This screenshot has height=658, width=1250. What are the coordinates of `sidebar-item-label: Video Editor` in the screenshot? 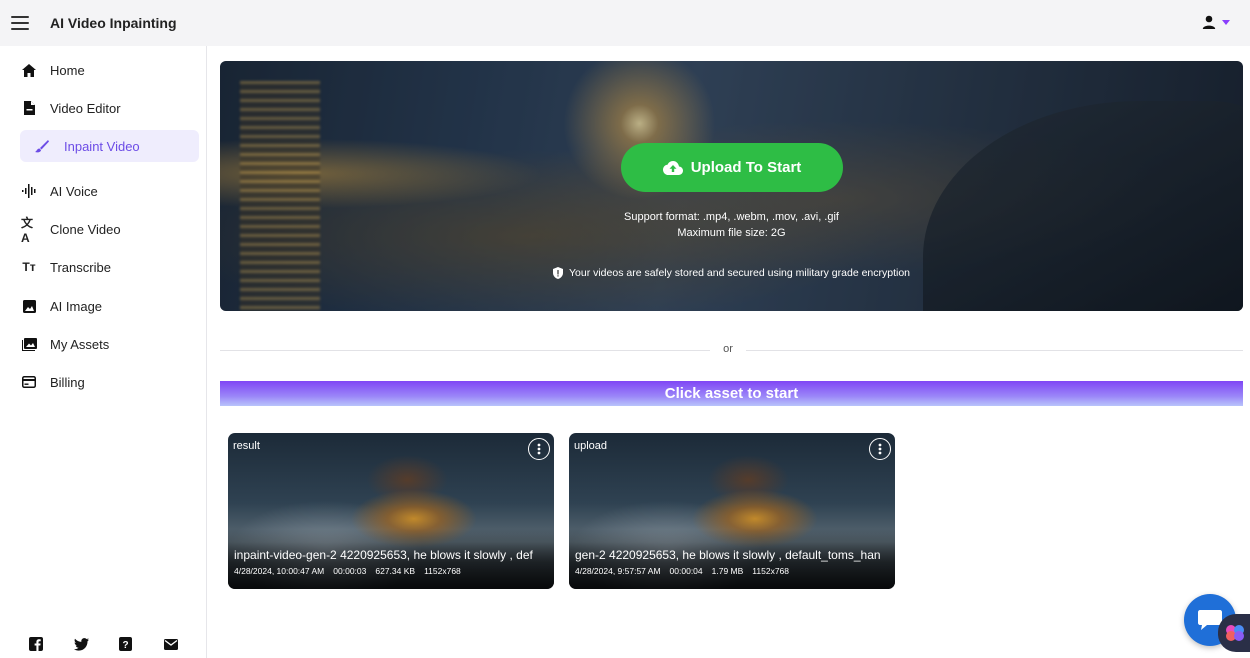 It's located at (85, 108).